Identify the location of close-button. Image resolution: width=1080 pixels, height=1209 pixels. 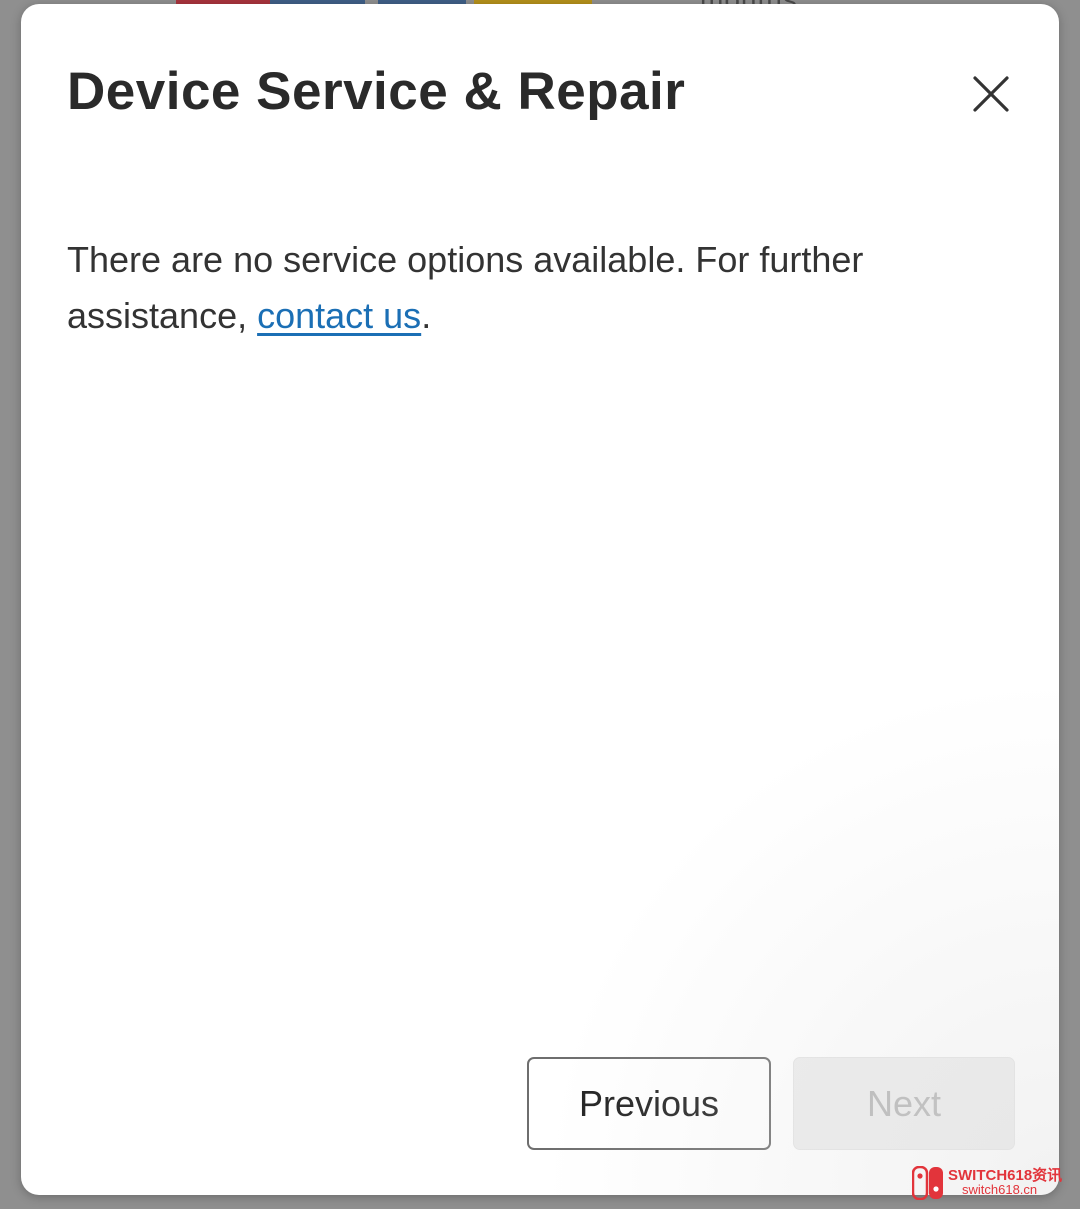
(991, 94).